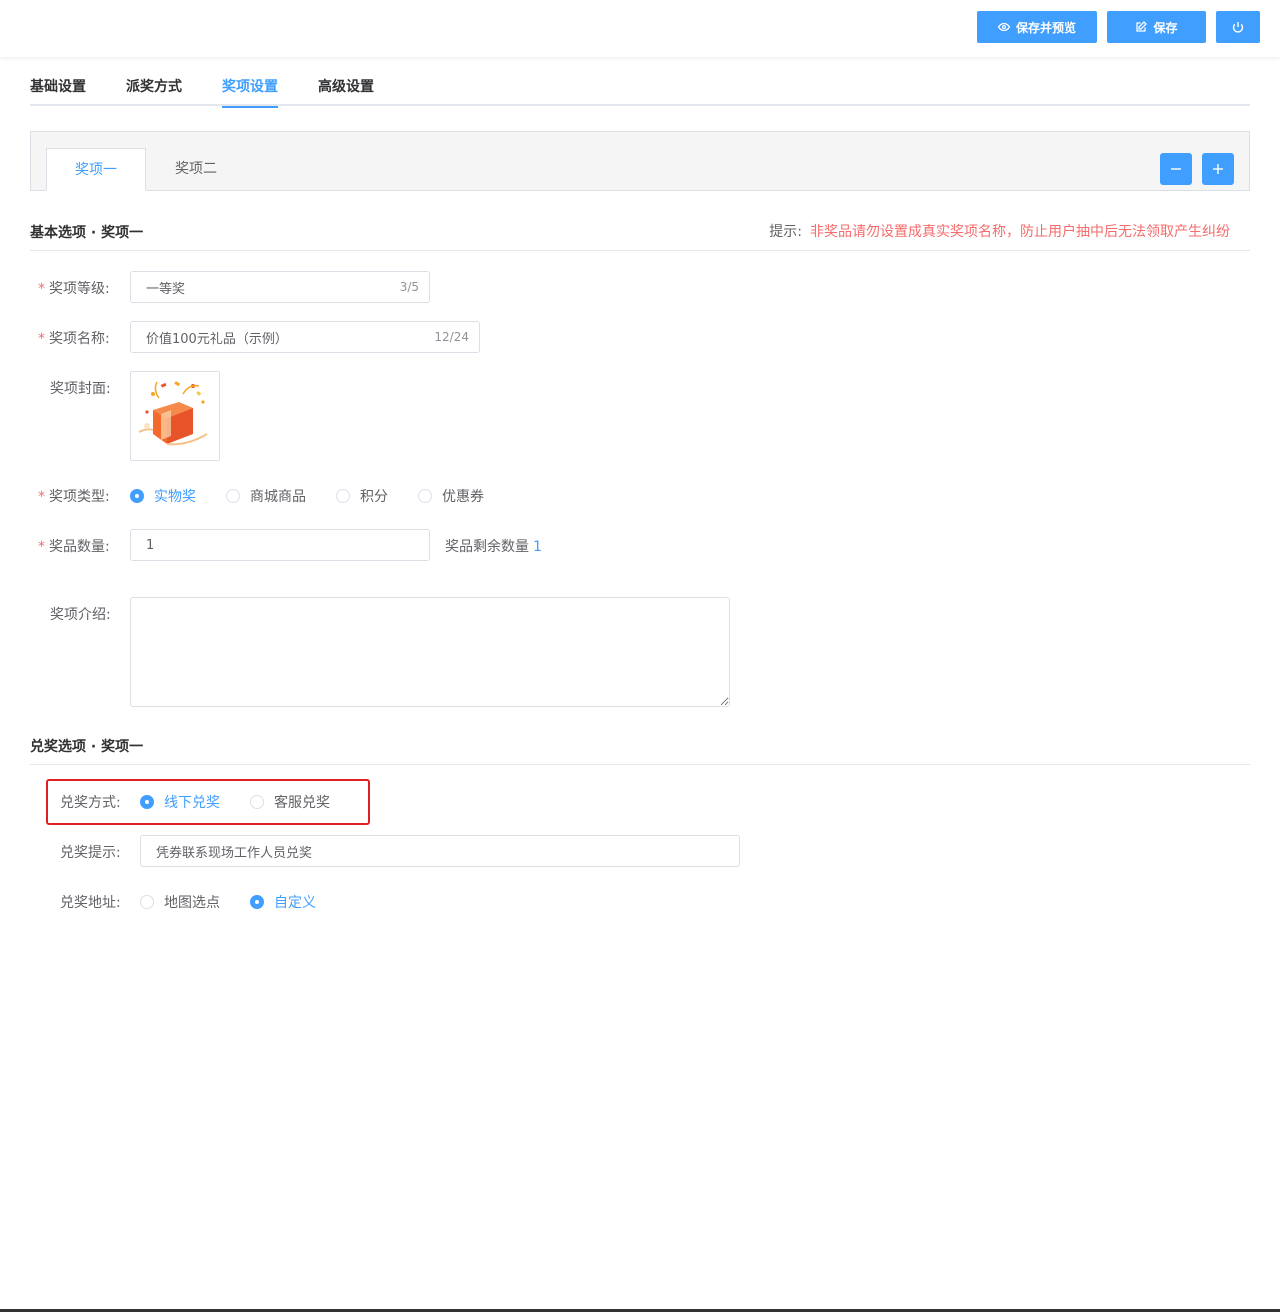 The width and height of the screenshot is (1280, 1312). I want to click on level-label-wrap: * 奖项等级:, so click(74, 288).